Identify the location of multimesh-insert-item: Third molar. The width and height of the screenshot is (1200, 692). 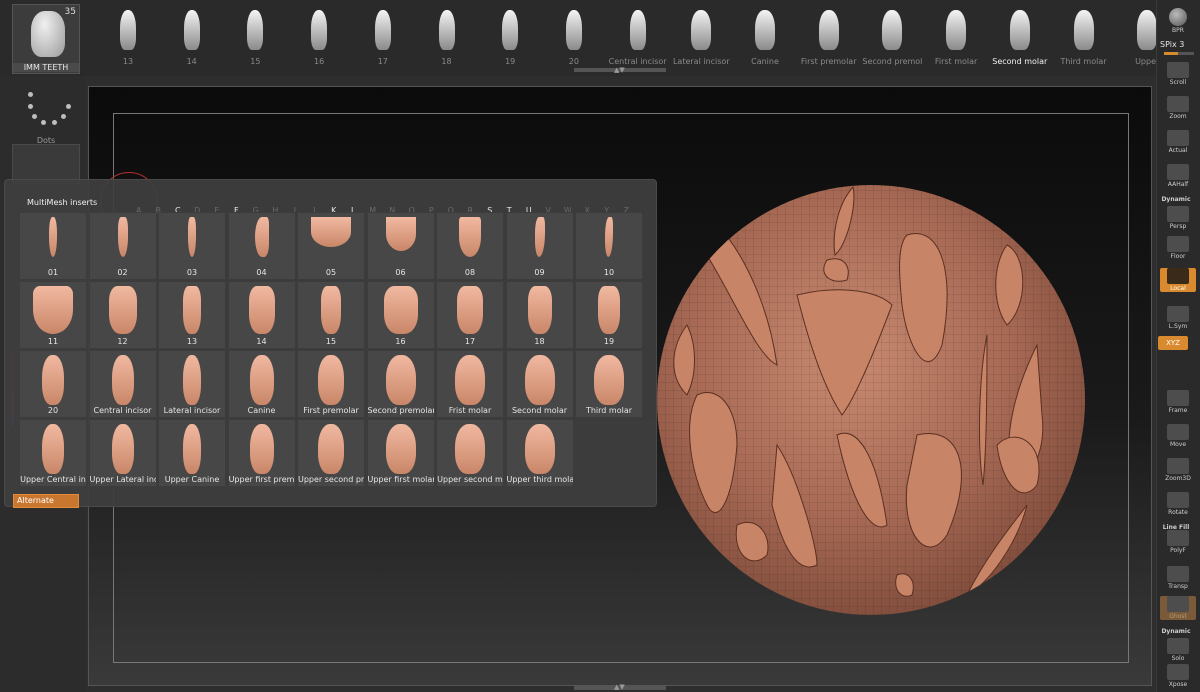
(609, 384).